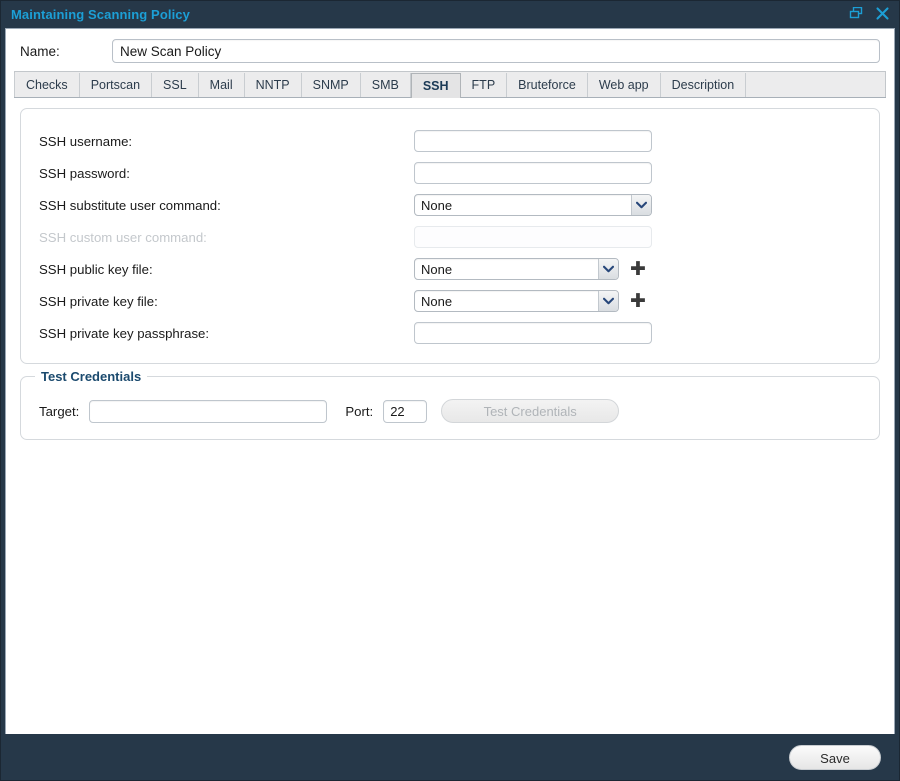  What do you see at coordinates (91, 376) in the screenshot?
I see `test-credentials-legend: Test Credentials` at bounding box center [91, 376].